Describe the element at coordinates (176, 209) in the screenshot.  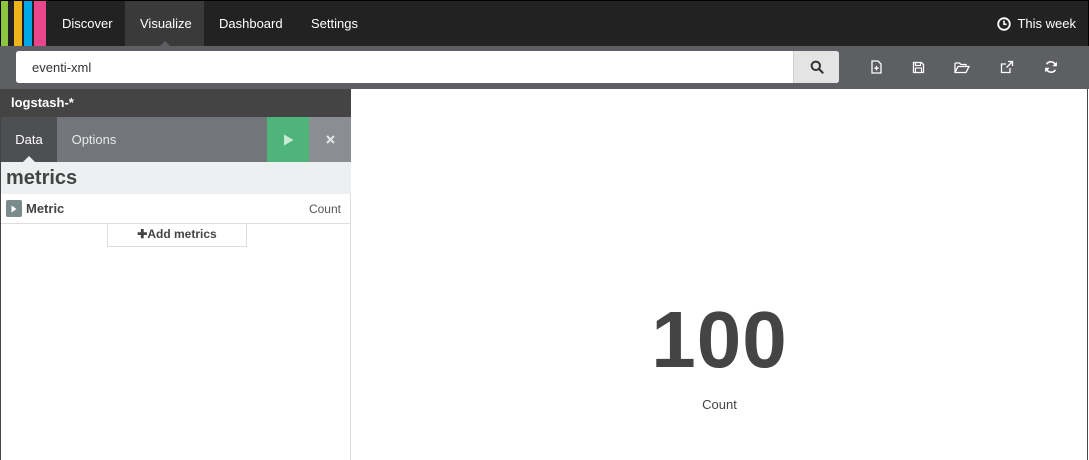
I see `metric-agg-row: Metric Count` at that location.